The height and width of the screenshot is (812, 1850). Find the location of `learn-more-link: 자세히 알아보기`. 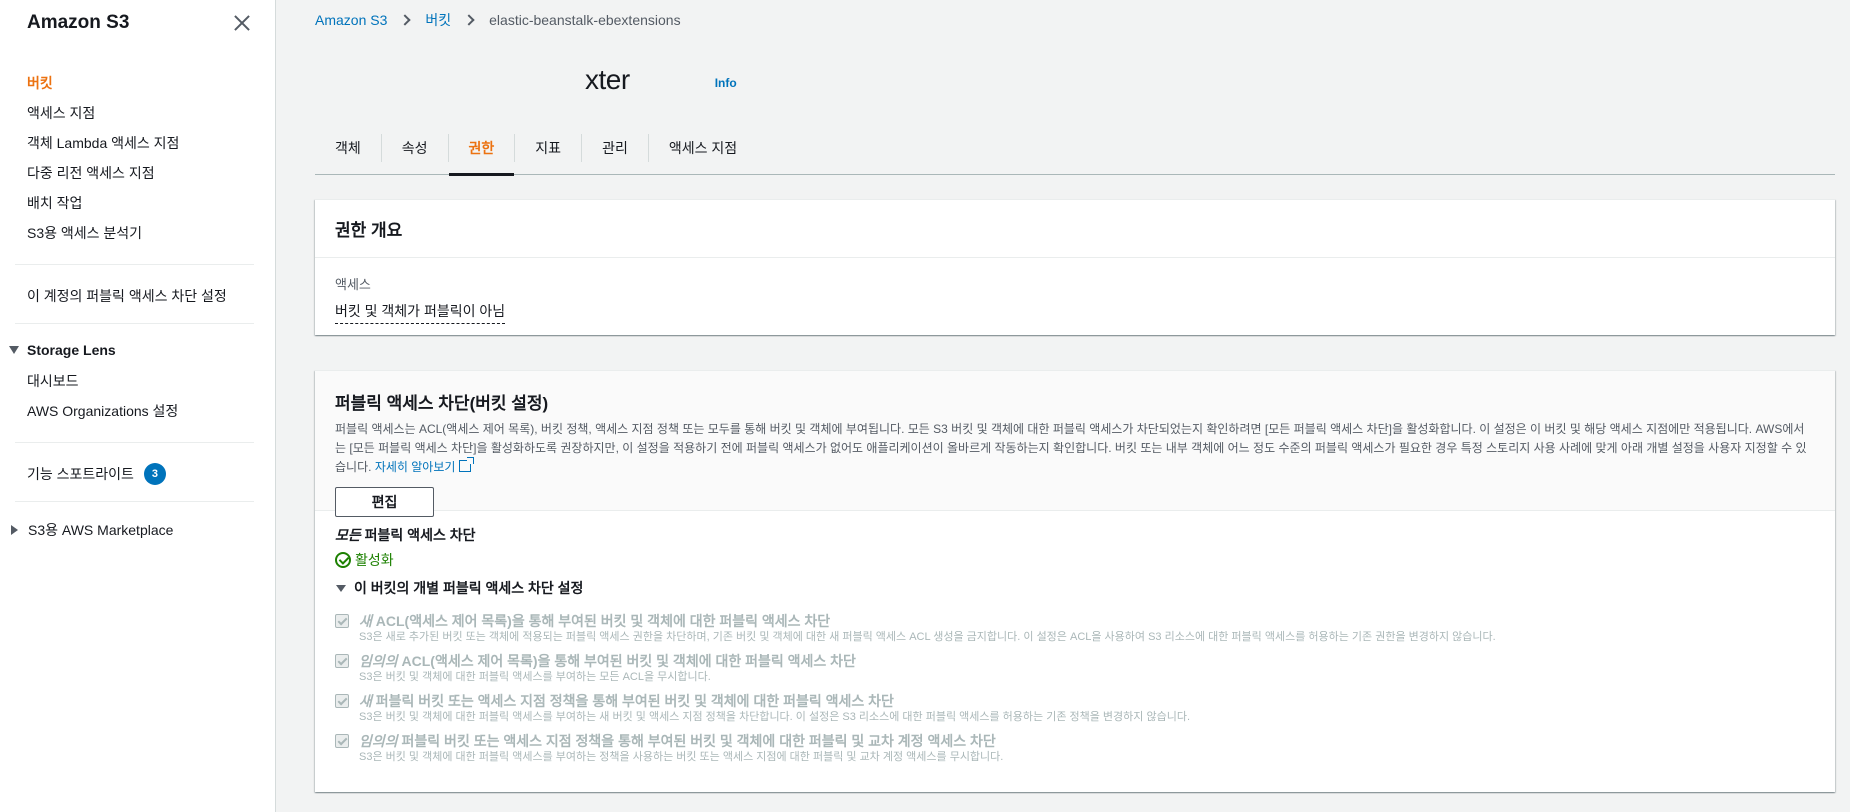

learn-more-link: 자세히 알아보기 is located at coordinates (424, 465).